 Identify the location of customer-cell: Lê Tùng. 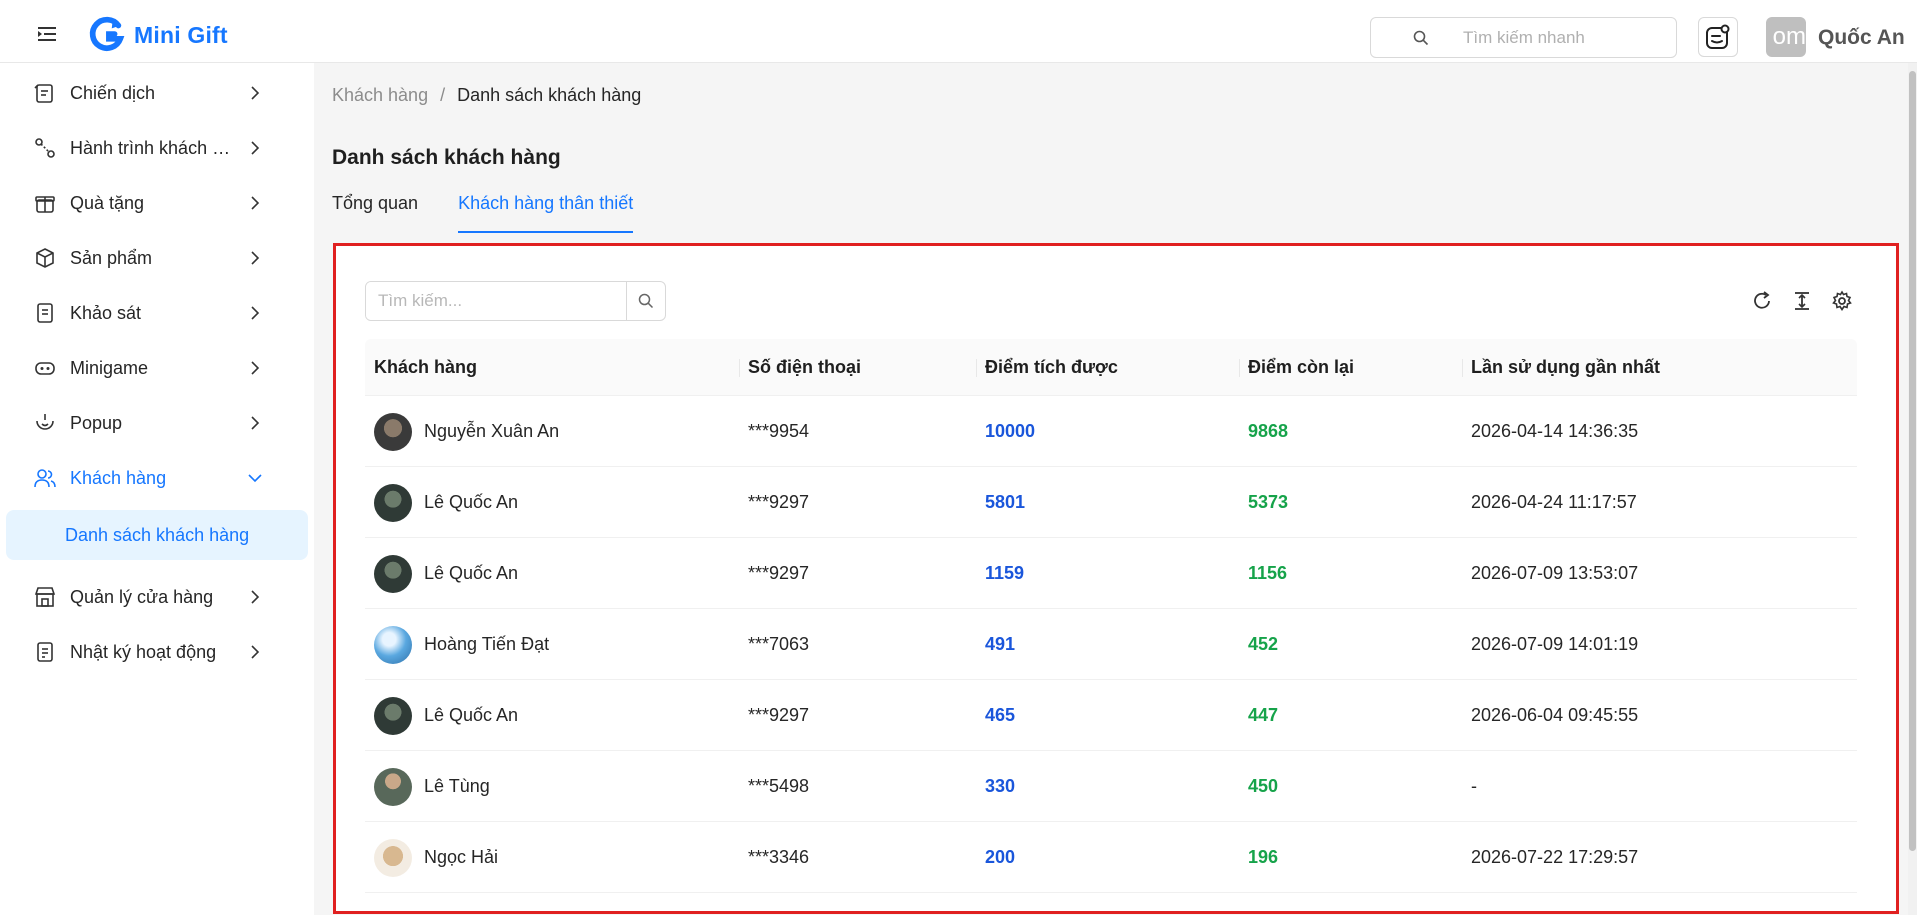
(432, 786).